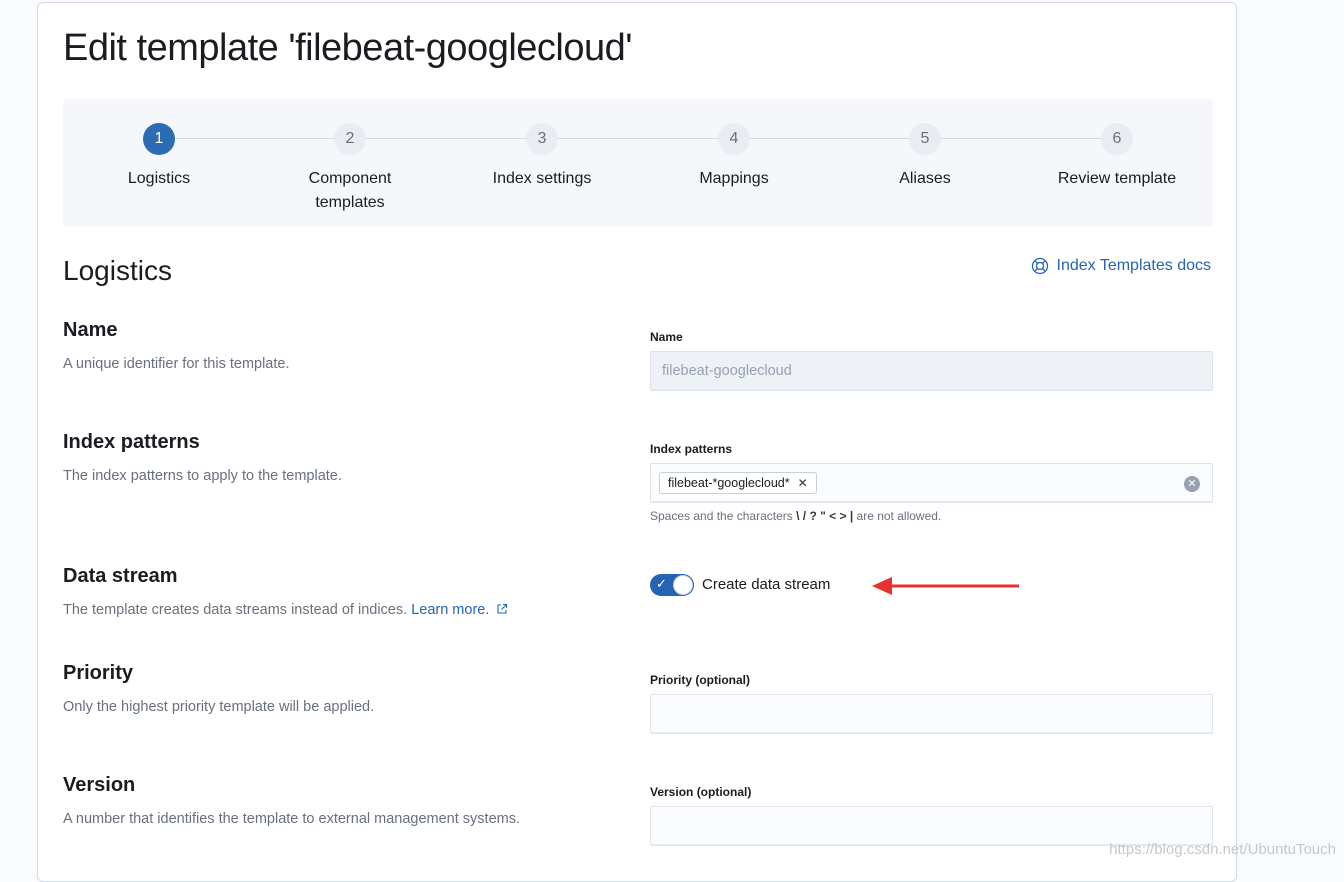 Image resolution: width=1344 pixels, height=882 pixels. I want to click on step-logistics: 1 Logistics, so click(159, 157).